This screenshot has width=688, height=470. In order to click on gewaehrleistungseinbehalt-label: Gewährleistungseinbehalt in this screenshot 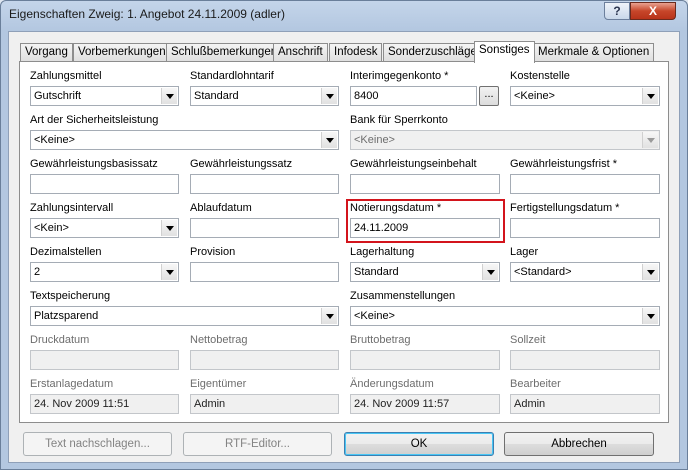, I will do `click(413, 164)`.